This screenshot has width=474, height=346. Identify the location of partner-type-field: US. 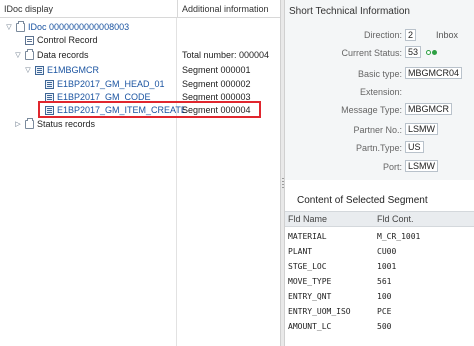
(414, 147).